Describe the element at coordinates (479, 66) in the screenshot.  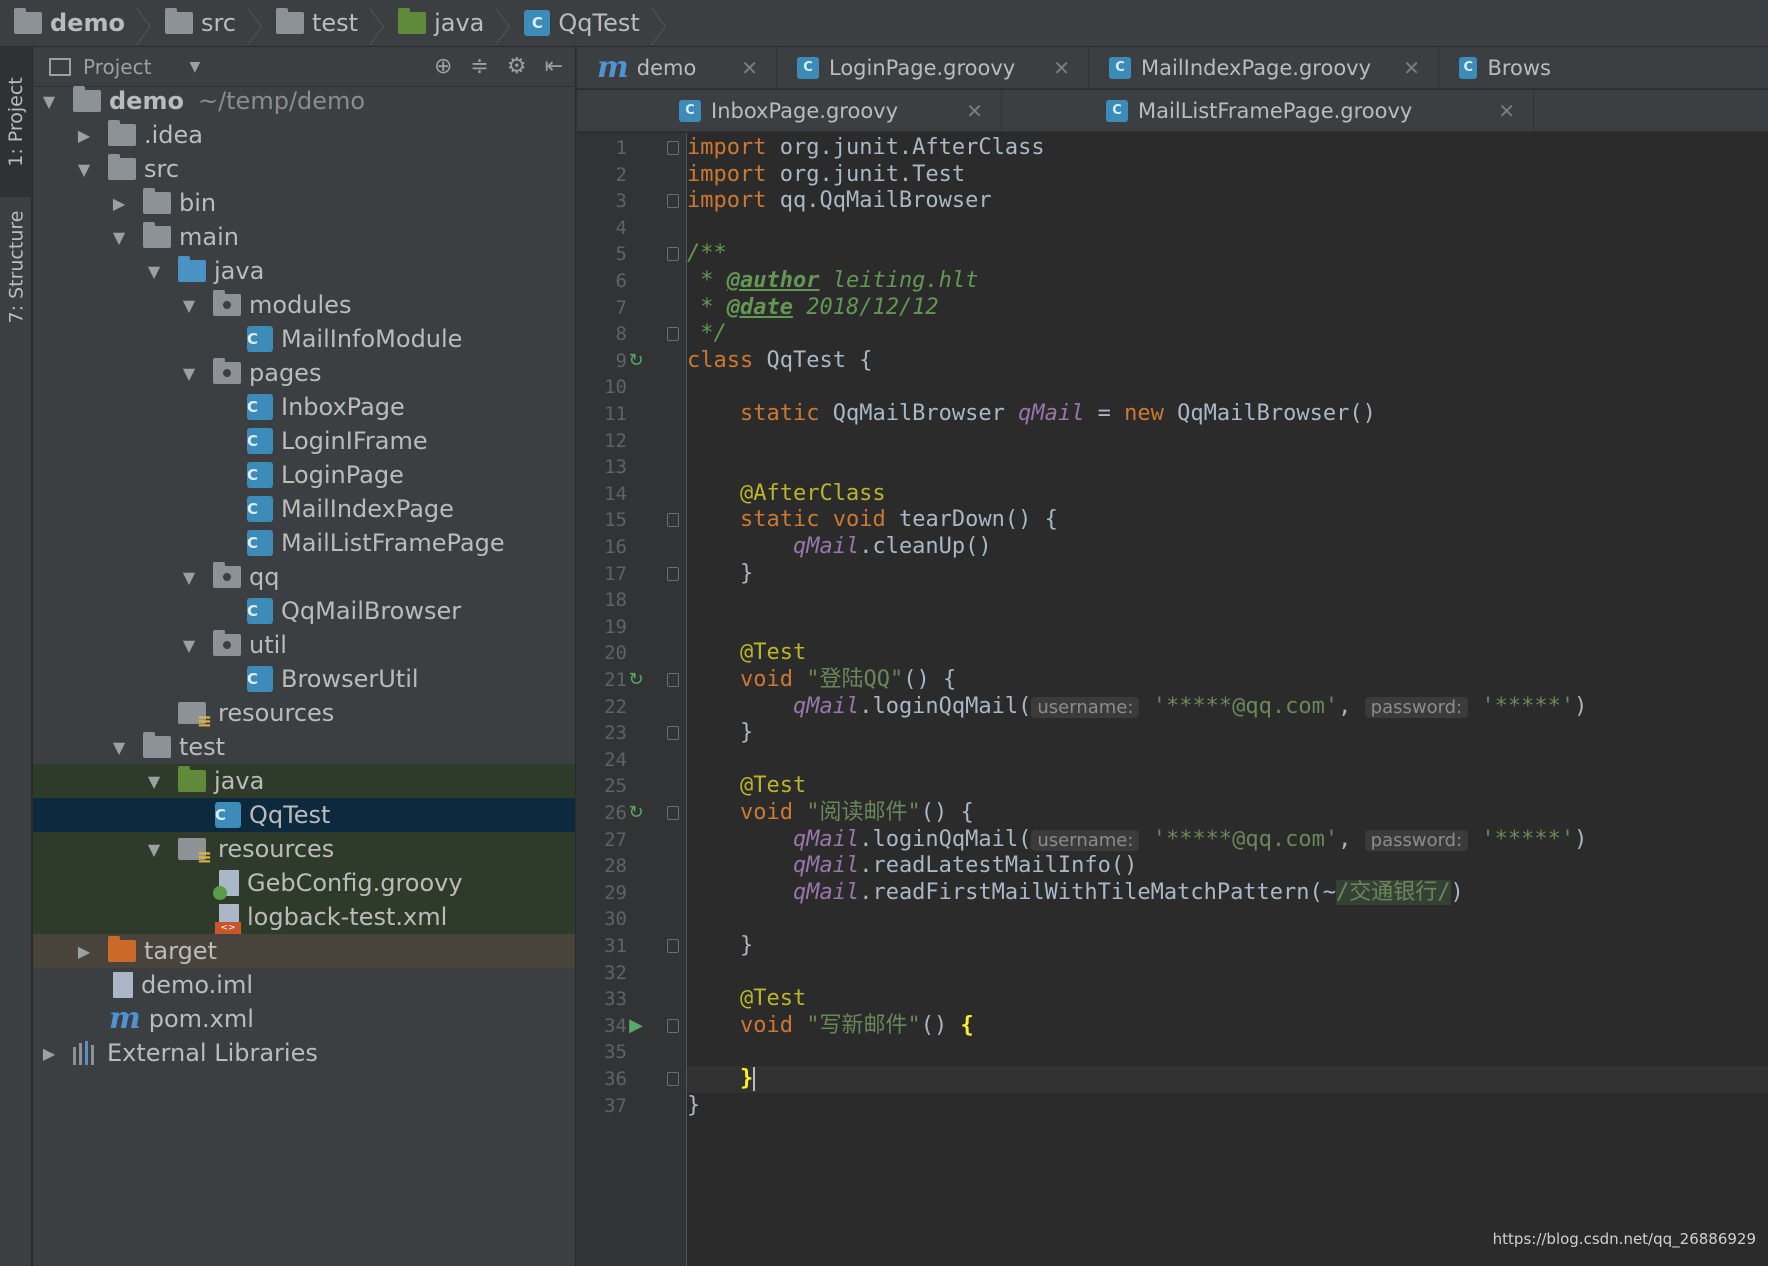
I see `collapse-all-icon: ≑` at that location.